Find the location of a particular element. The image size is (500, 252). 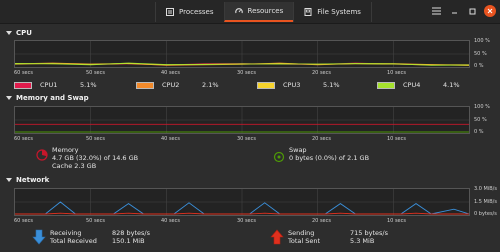

network-x-label: 40 secs is located at coordinates (170, 221).